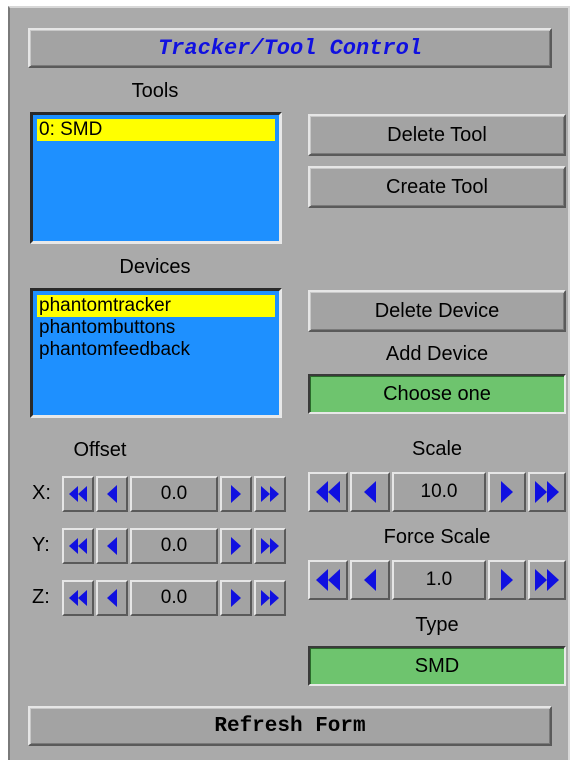 The image size is (576, 762). I want to click on scale-increase-button, so click(507, 492).